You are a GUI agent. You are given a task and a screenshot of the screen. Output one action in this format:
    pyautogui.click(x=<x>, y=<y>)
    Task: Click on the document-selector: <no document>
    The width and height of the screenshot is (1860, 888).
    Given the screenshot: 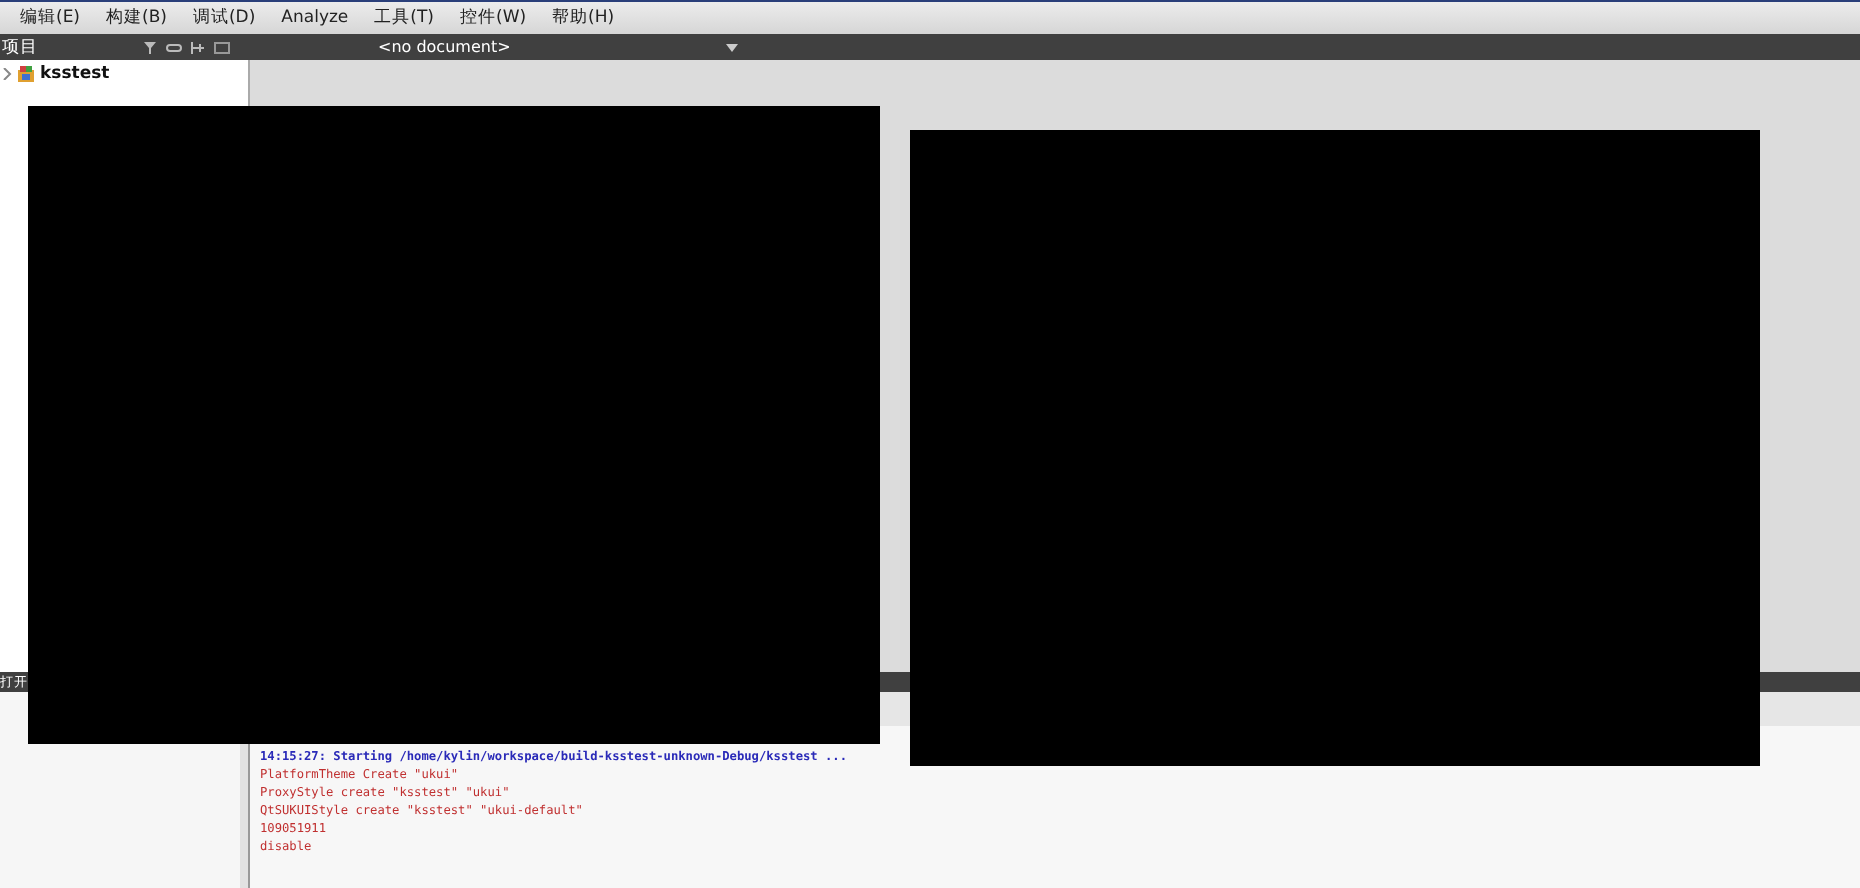 What is the action you would take?
    pyautogui.click(x=512, y=47)
    